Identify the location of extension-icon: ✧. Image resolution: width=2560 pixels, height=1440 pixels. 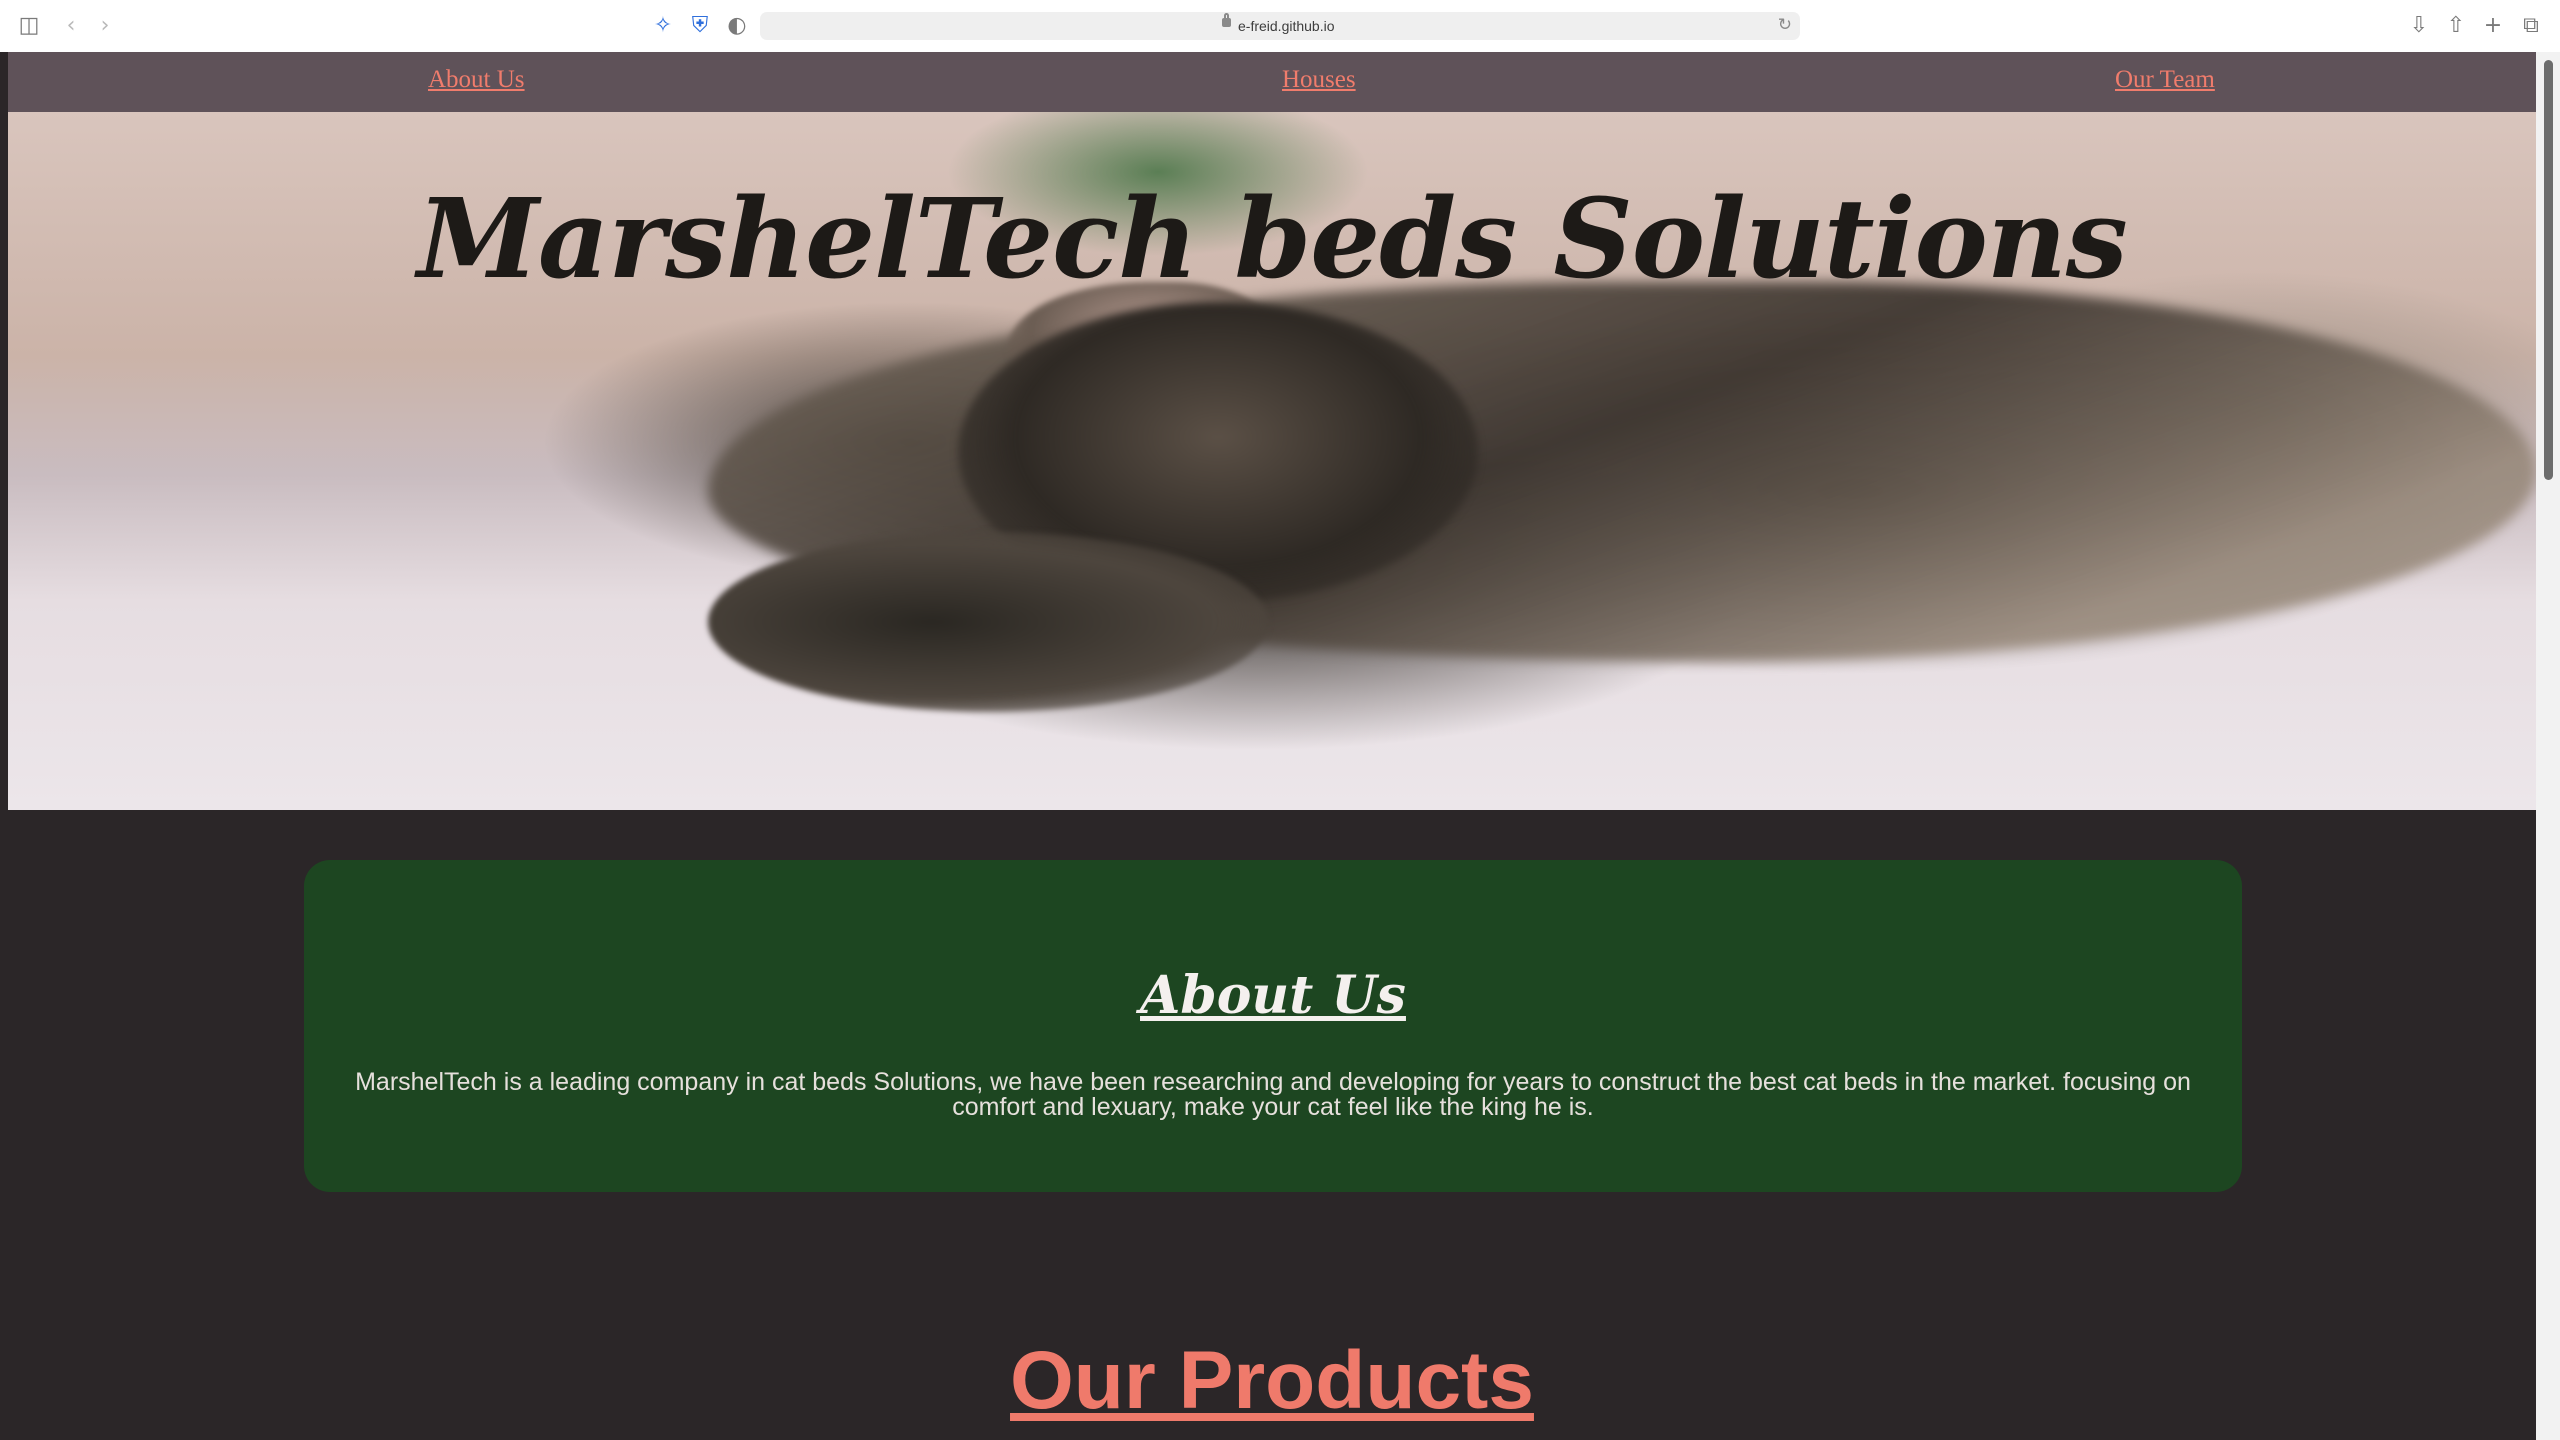
(663, 26).